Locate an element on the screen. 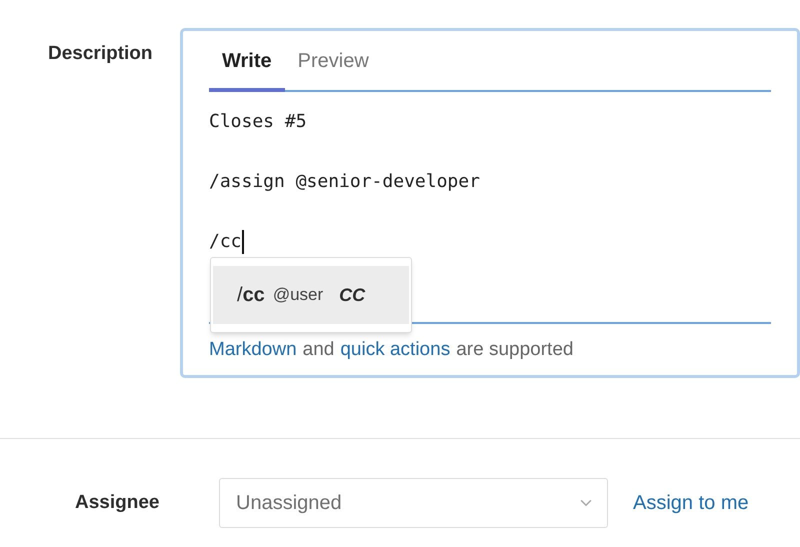  editor-tab: Preview is located at coordinates (333, 69).